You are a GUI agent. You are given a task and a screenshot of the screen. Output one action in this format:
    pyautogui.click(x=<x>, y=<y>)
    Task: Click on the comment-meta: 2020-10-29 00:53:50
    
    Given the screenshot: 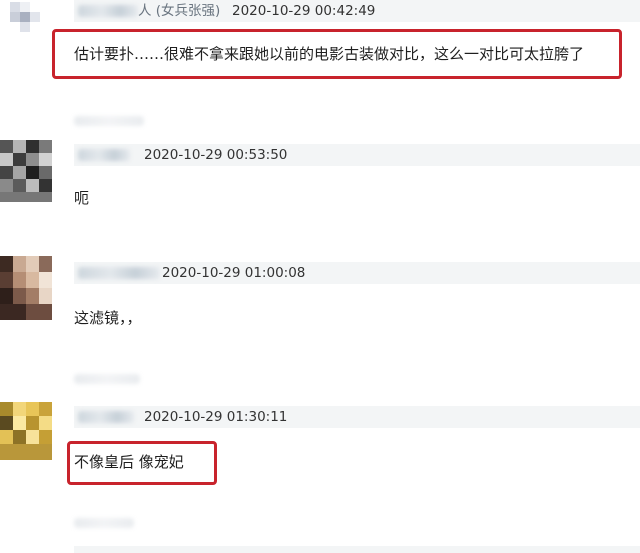 What is the action you would take?
    pyautogui.click(x=357, y=155)
    